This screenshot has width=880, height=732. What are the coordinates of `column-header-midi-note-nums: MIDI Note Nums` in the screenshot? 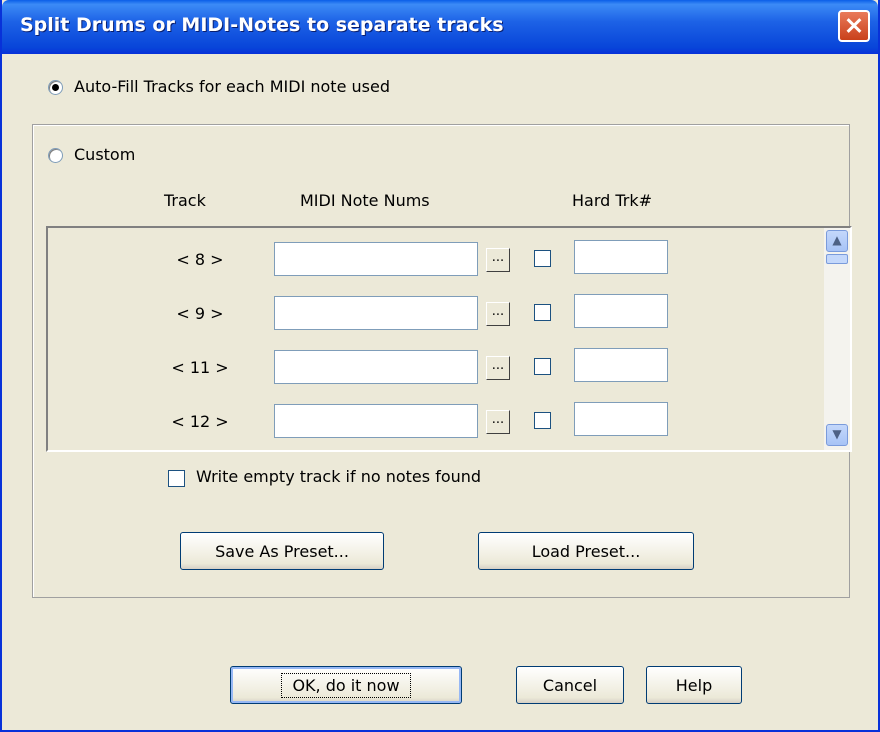 It's located at (365, 200).